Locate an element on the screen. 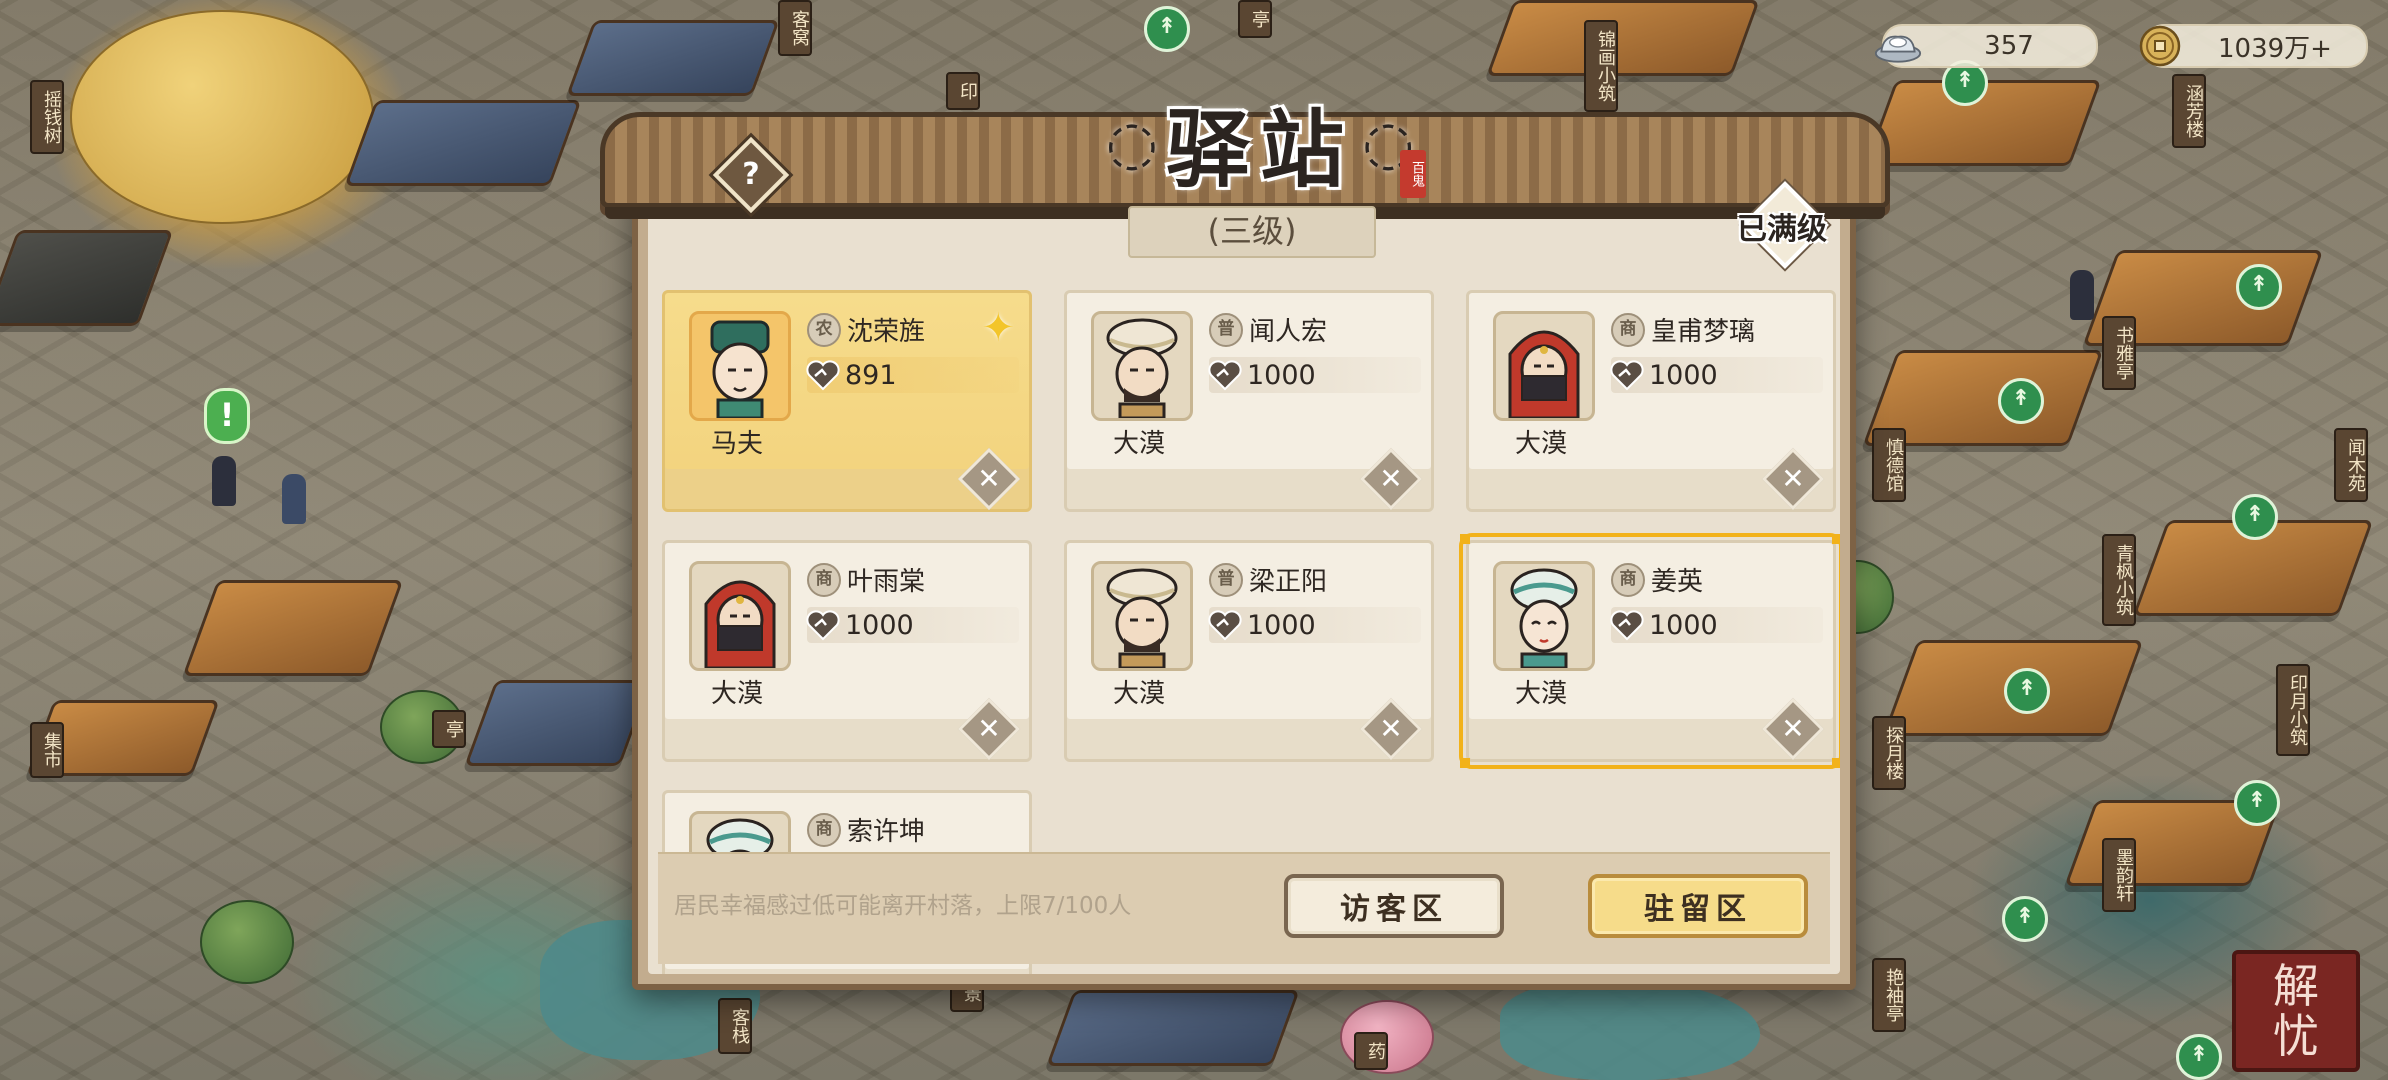 Image resolution: width=2388 pixels, height=1080 pixels. satisfaction-row: 891 is located at coordinates (912, 375).